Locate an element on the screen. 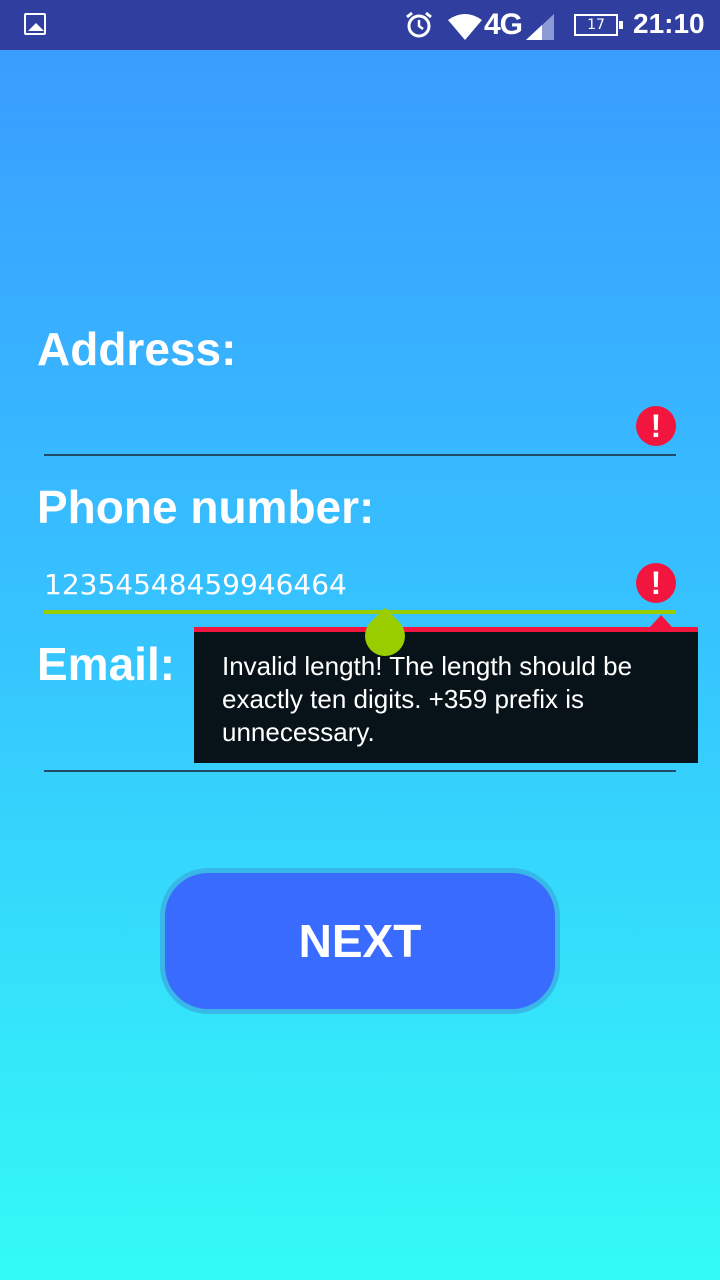 Image resolution: width=720 pixels, height=1280 pixels. network-type: 4G is located at coordinates (503, 24).